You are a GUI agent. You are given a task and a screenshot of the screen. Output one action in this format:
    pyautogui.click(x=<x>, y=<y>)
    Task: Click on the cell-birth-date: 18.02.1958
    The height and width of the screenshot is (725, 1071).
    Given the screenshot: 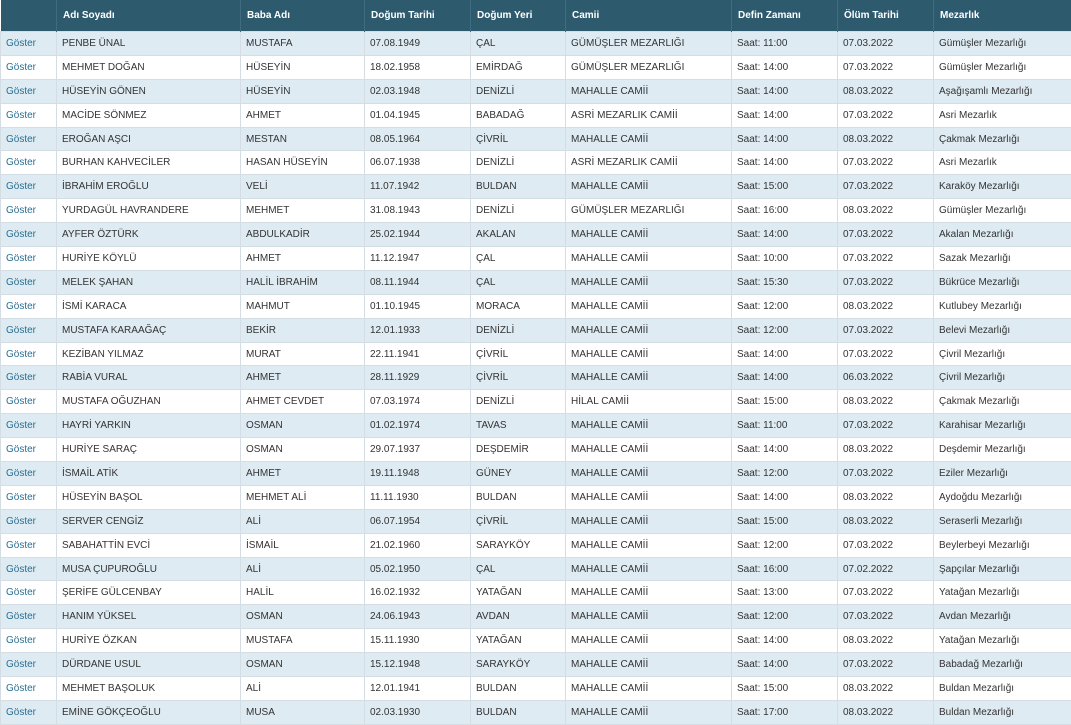 What is the action you would take?
    pyautogui.click(x=418, y=67)
    